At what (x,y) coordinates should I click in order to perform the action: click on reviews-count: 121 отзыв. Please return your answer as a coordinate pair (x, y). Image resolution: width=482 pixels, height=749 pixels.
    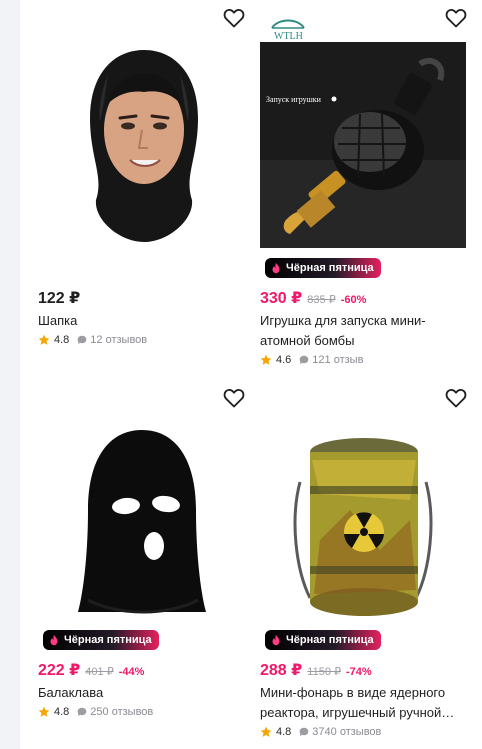
    Looking at the image, I should click on (337, 360).